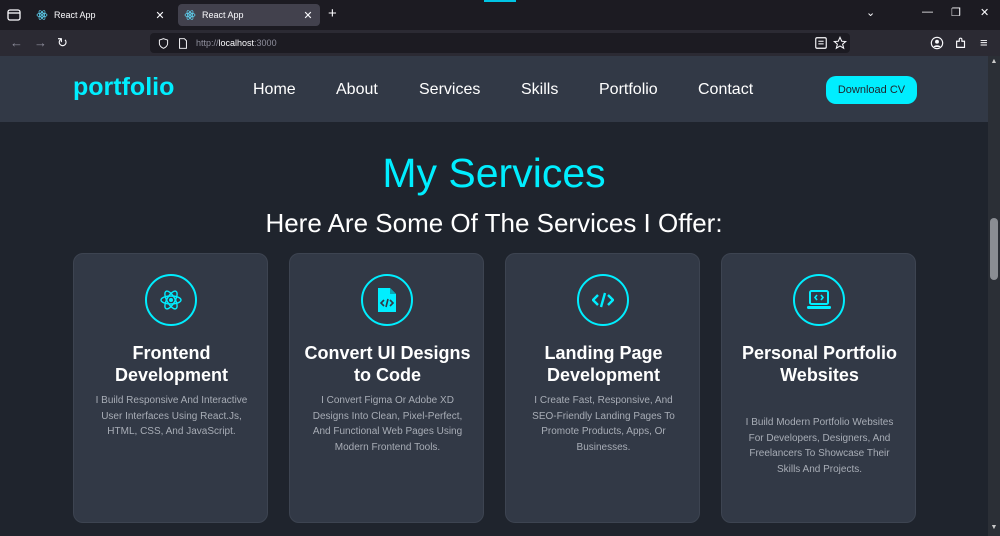 The image size is (1000, 536). I want to click on scroll-up-icon: ▲, so click(994, 61).